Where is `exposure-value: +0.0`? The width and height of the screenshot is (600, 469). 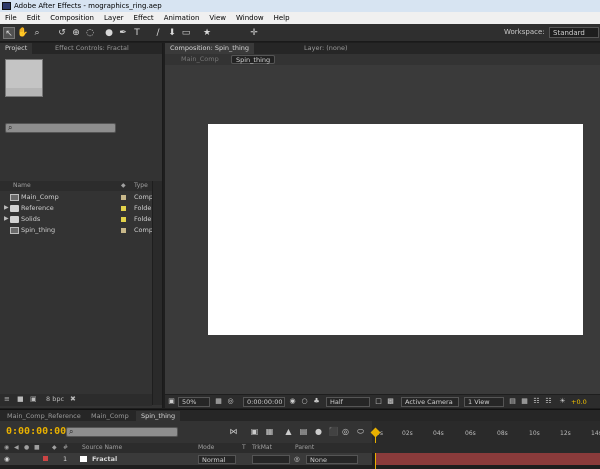 exposure-value: +0.0 is located at coordinates (579, 402).